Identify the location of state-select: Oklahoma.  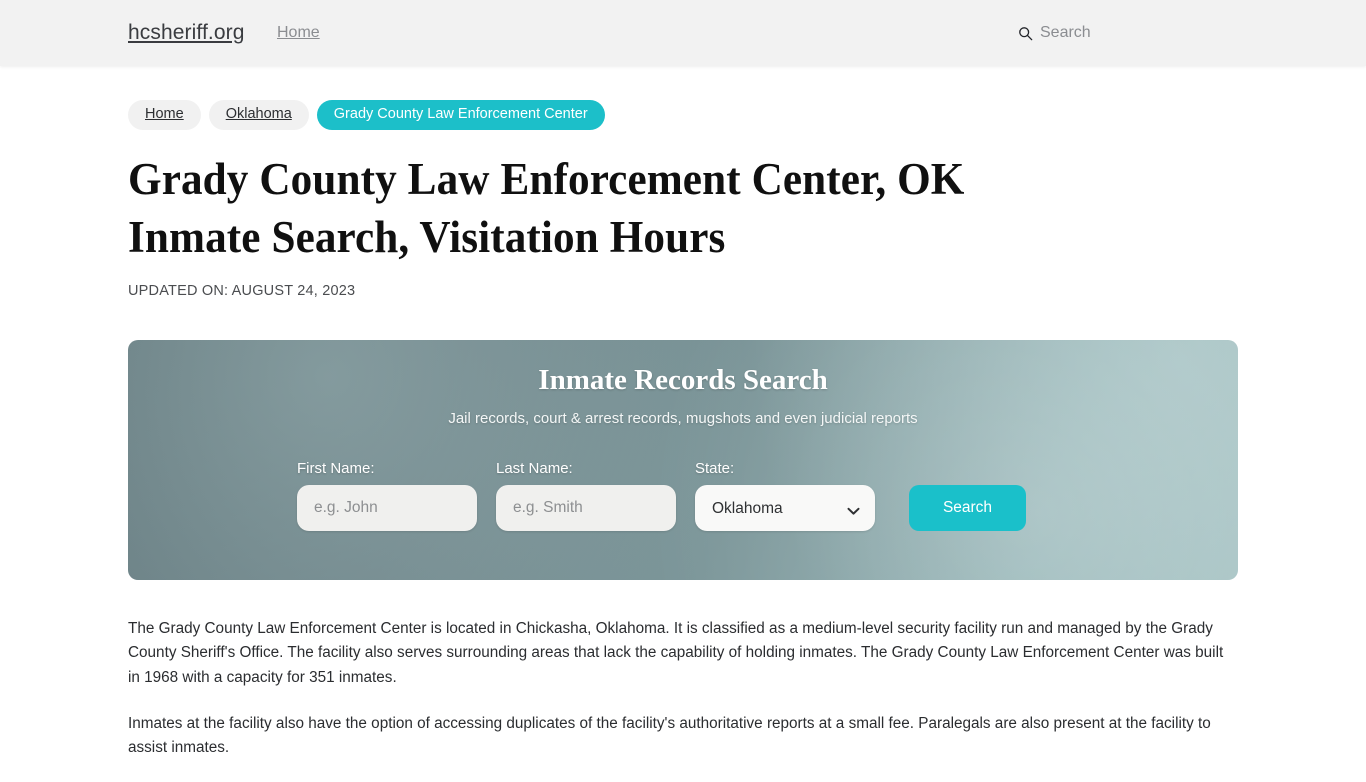
(785, 508).